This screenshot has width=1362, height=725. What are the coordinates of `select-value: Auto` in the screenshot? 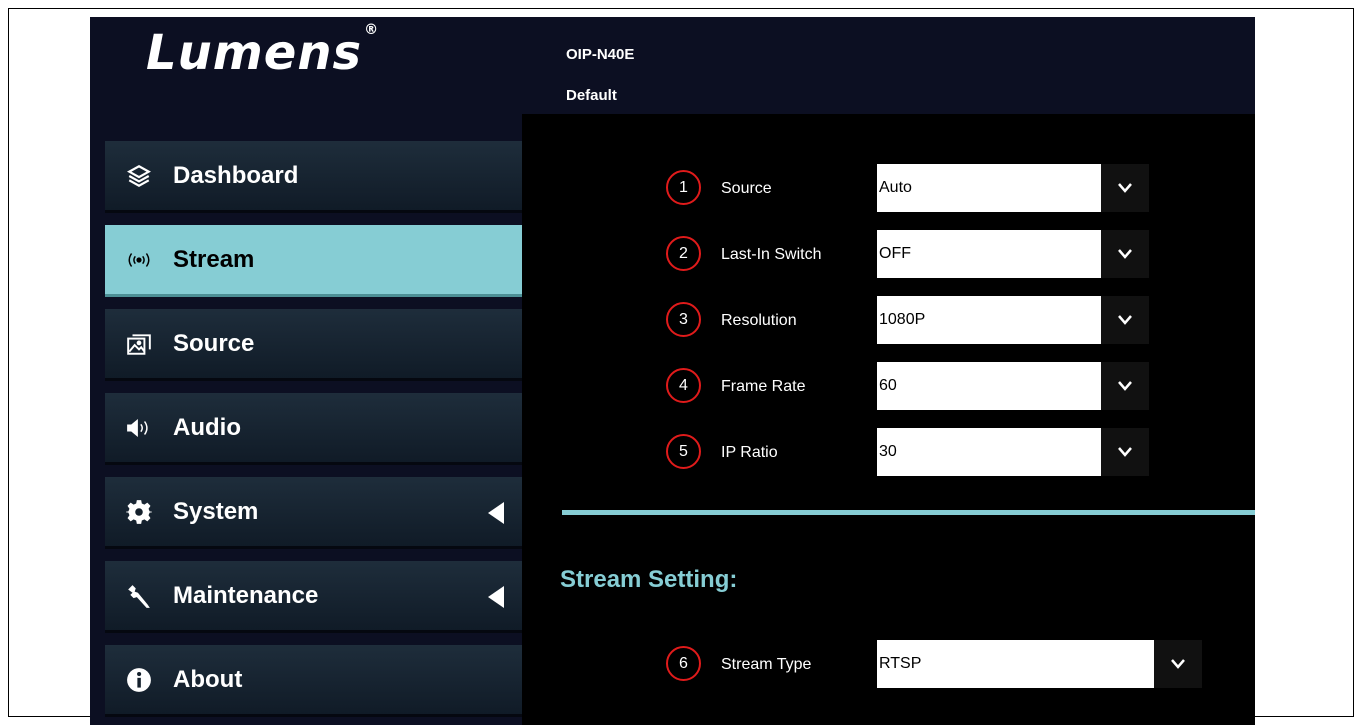 It's located at (895, 187).